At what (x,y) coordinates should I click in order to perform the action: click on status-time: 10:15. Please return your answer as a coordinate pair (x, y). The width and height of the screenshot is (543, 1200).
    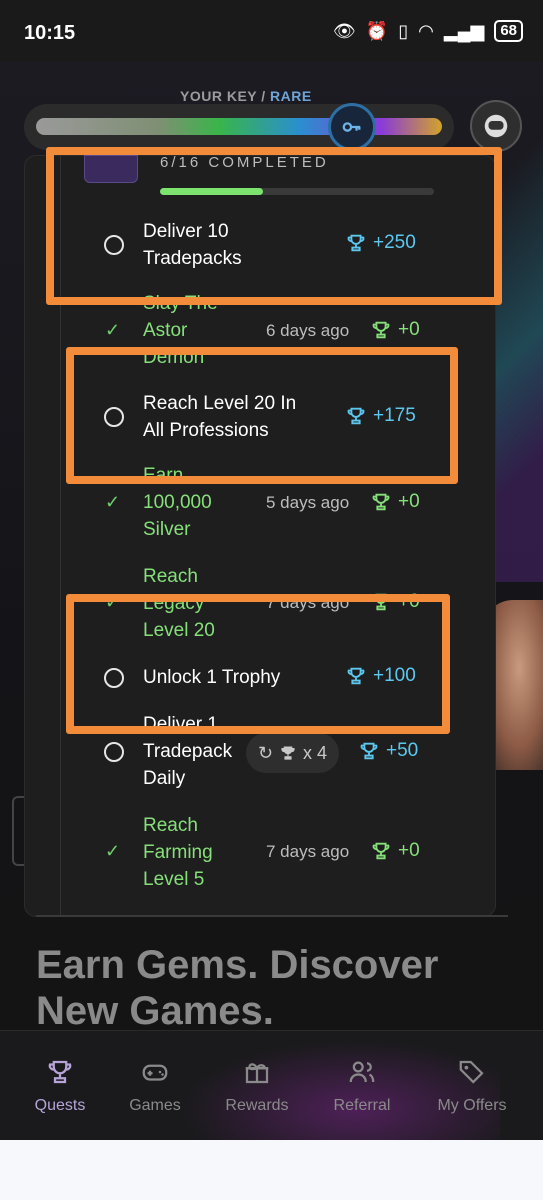
    Looking at the image, I should click on (50, 33).